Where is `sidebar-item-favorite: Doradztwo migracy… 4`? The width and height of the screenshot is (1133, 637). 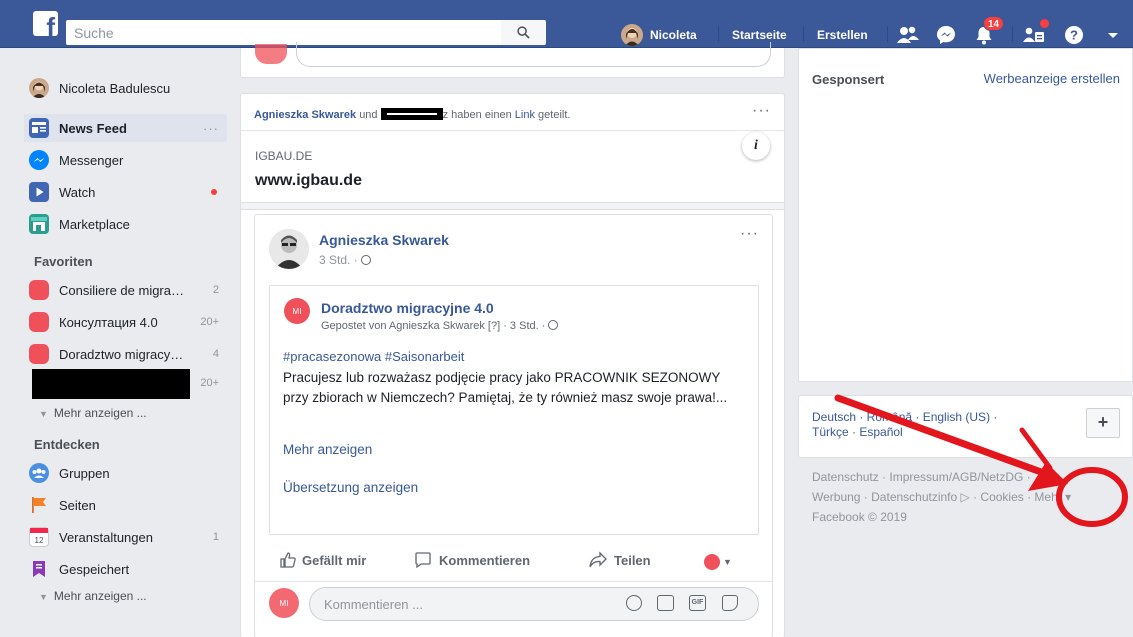 sidebar-item-favorite: Doradztwo migracy… 4 is located at coordinates (127, 354).